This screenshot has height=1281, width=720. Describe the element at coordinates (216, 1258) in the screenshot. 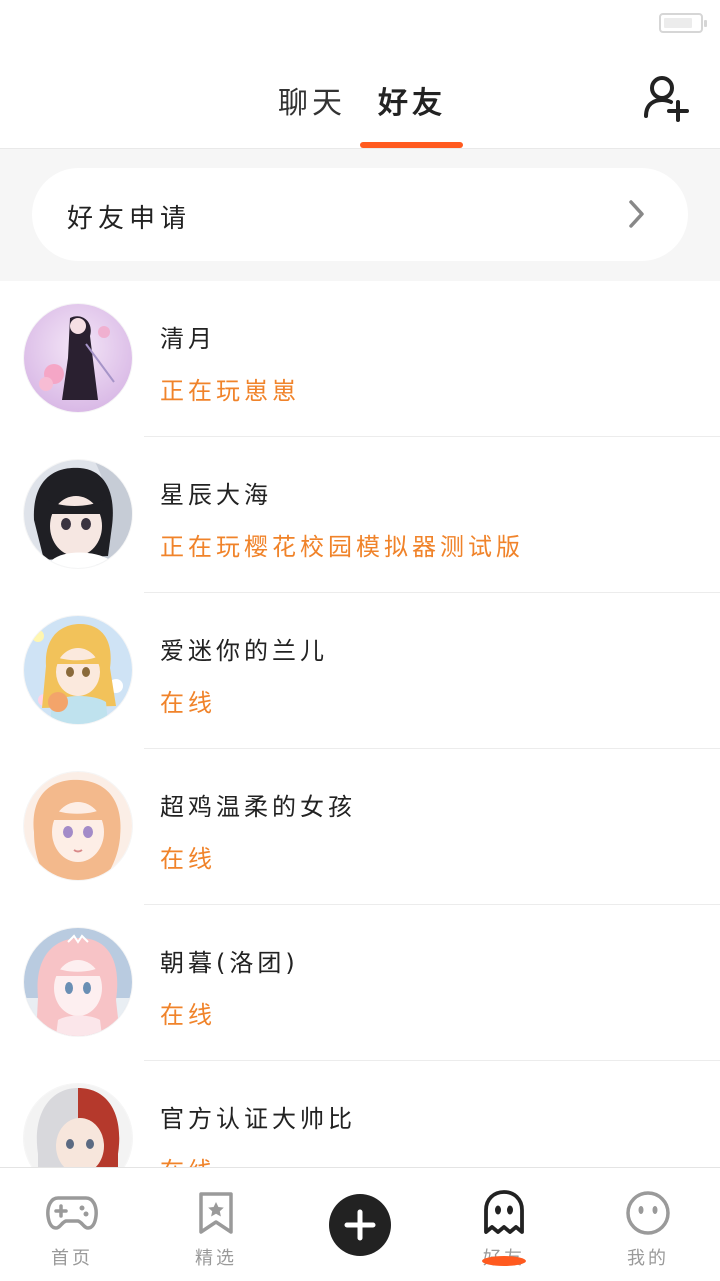

I see `nav-label: 精选` at that location.